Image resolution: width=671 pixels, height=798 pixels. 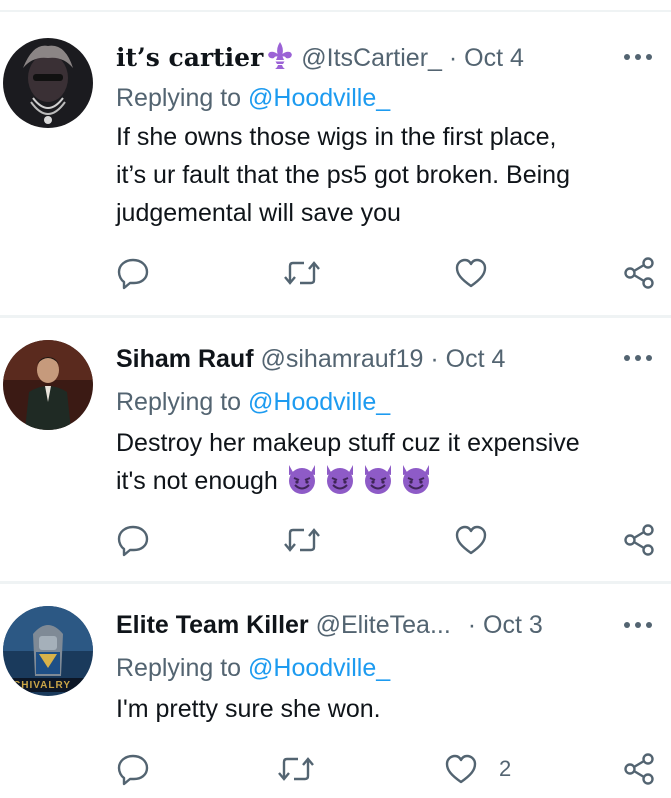 I want to click on tweet-text-line: it's not enough, so click(x=197, y=481).